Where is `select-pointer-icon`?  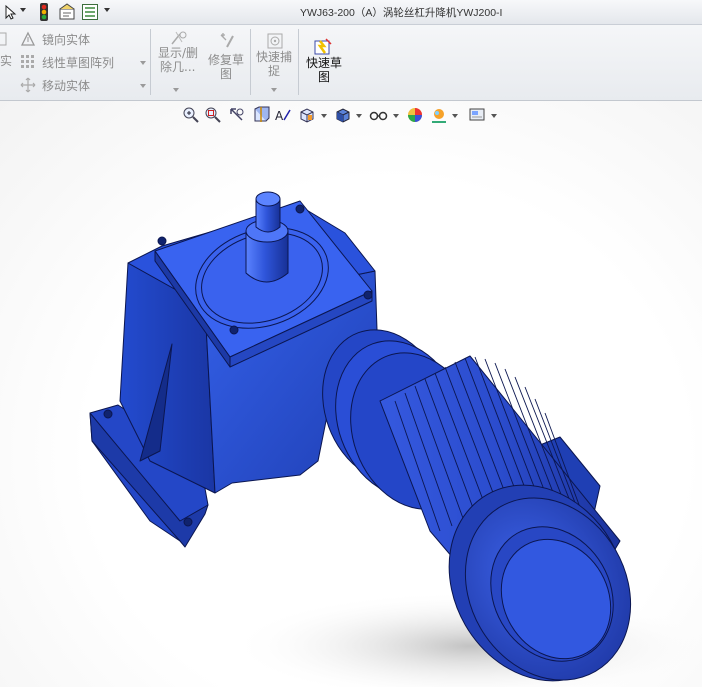
select-pointer-icon is located at coordinates (10, 11).